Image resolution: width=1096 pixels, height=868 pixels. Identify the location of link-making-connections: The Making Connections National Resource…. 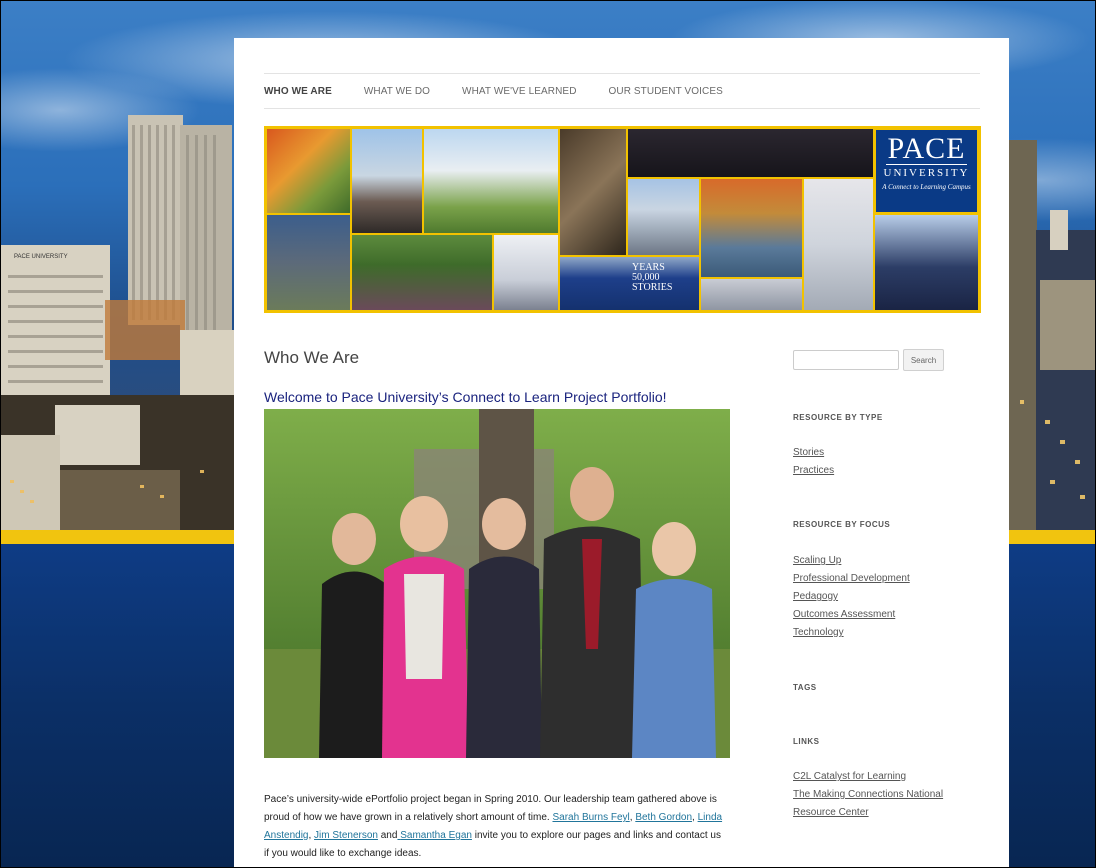
(868, 803).